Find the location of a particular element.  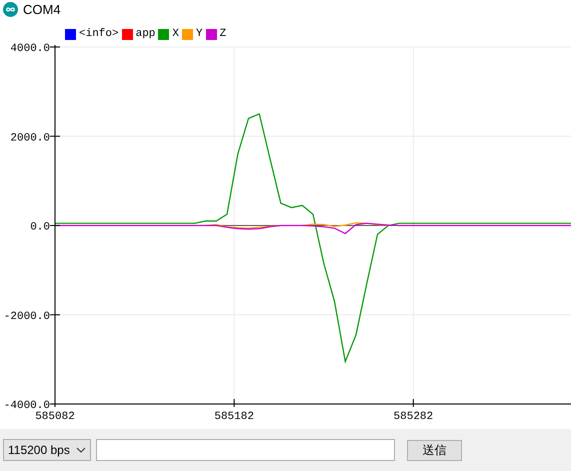

legend-label: X is located at coordinates (176, 34).